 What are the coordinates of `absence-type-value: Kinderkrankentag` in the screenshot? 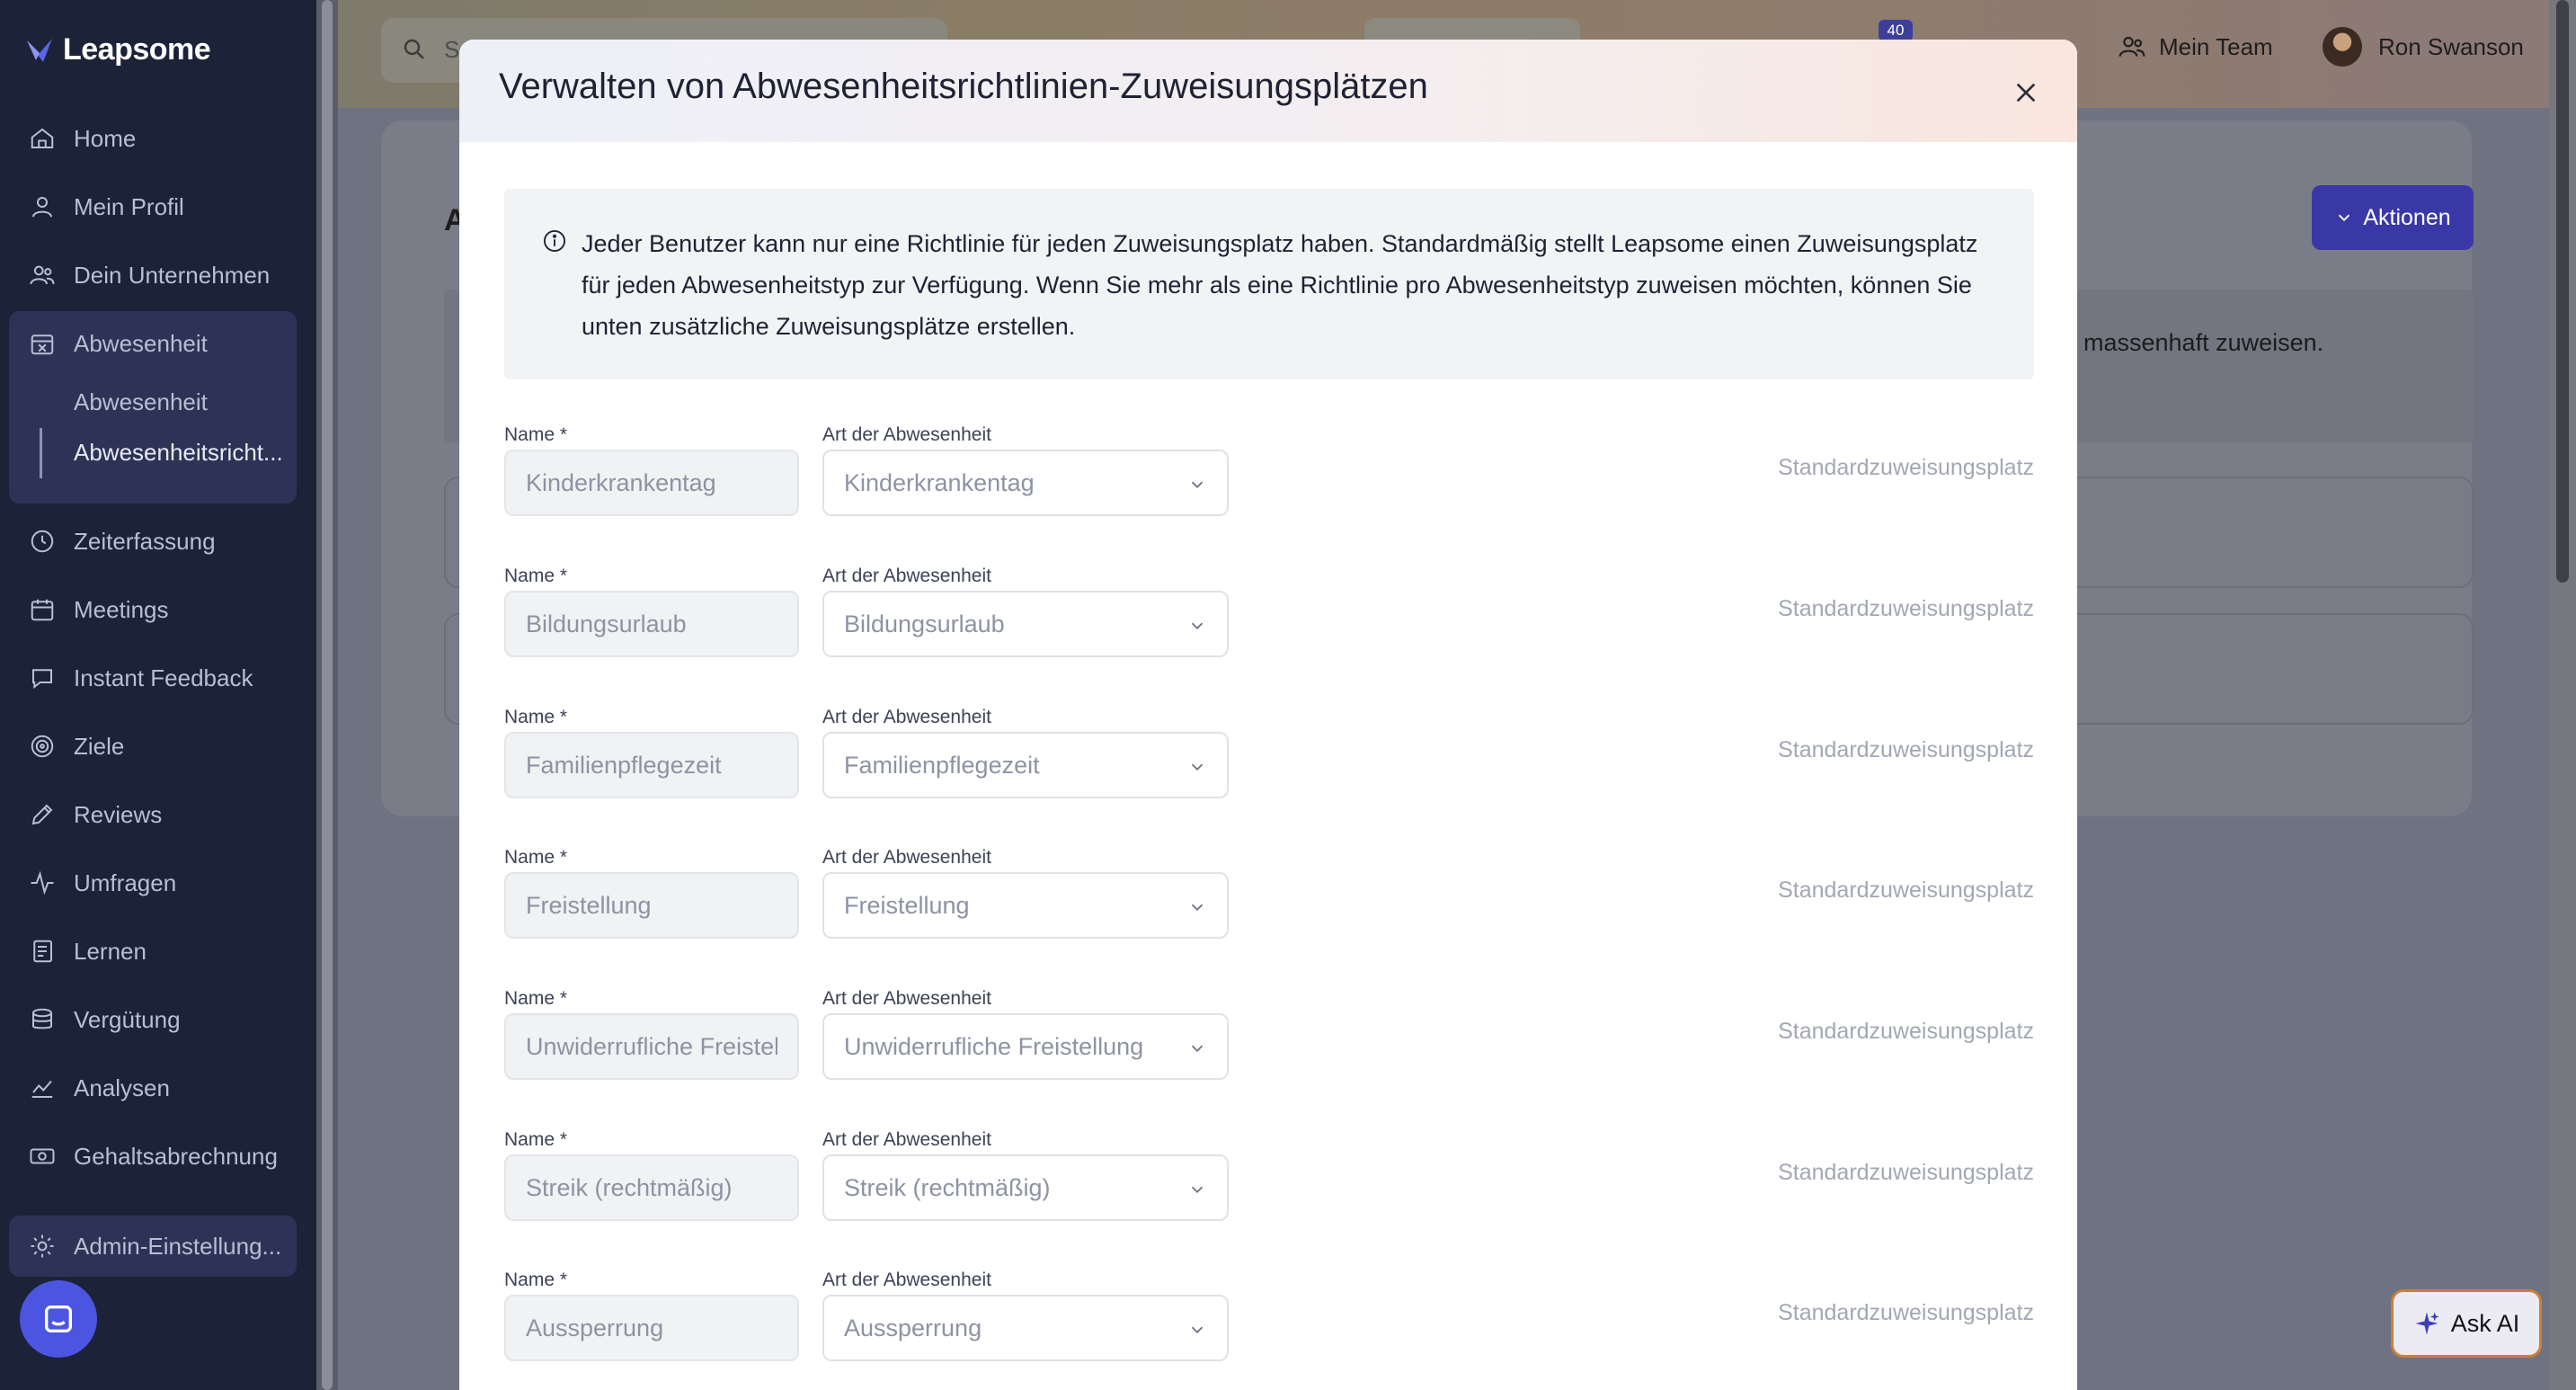 It's located at (939, 482).